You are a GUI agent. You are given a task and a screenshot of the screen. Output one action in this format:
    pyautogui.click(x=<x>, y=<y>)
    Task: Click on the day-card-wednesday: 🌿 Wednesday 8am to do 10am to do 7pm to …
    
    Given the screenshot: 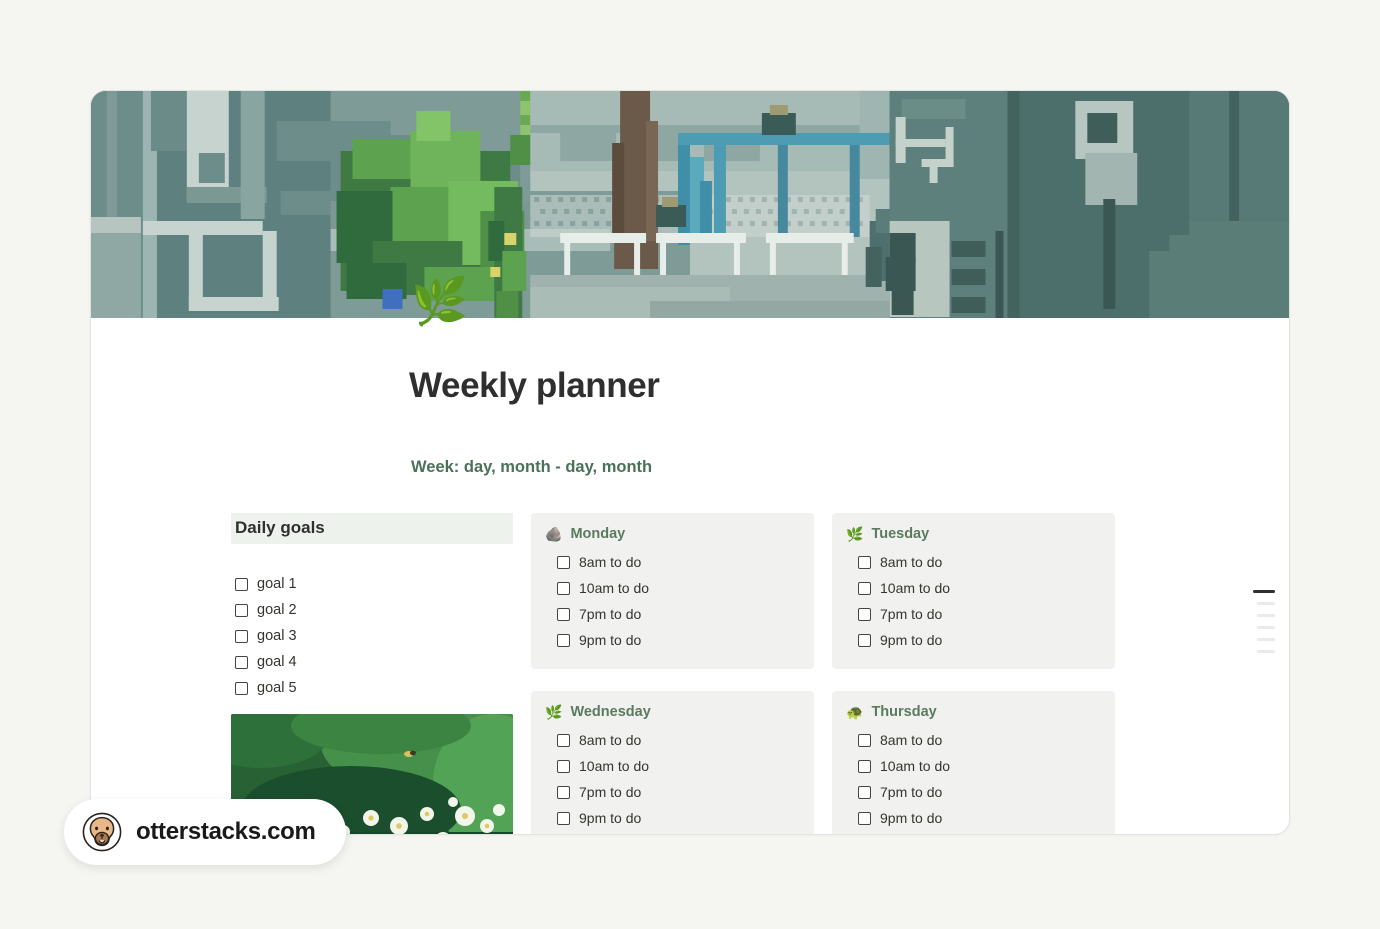 What is the action you would take?
    pyautogui.click(x=672, y=762)
    